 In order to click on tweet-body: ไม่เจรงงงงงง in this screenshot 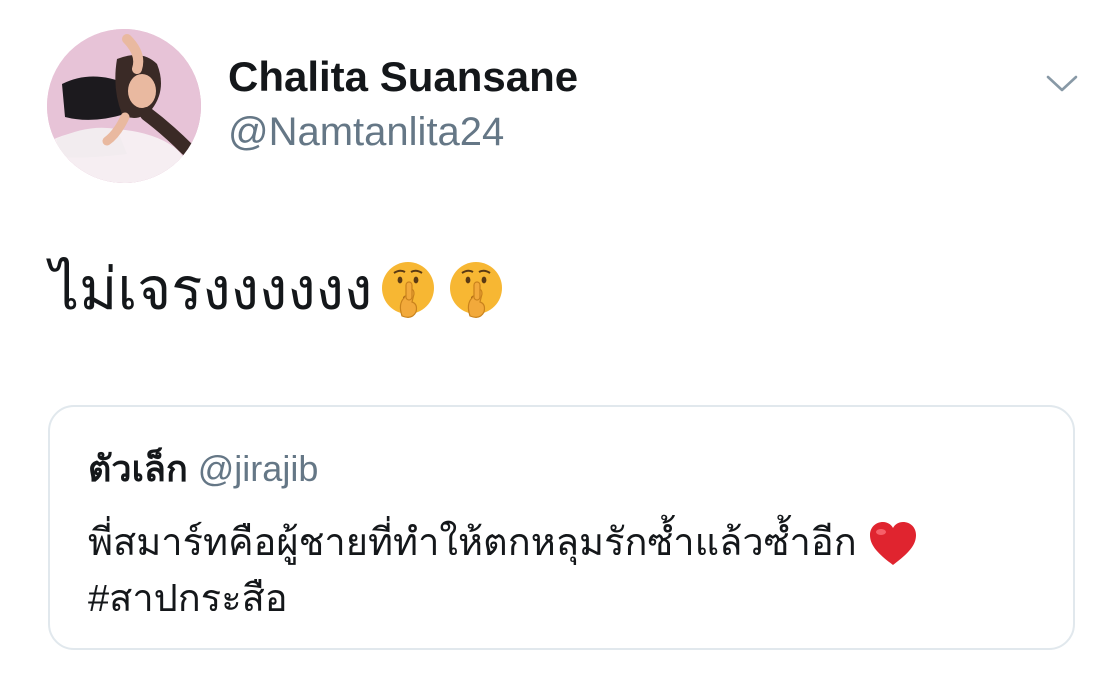, I will do `click(279, 290)`.